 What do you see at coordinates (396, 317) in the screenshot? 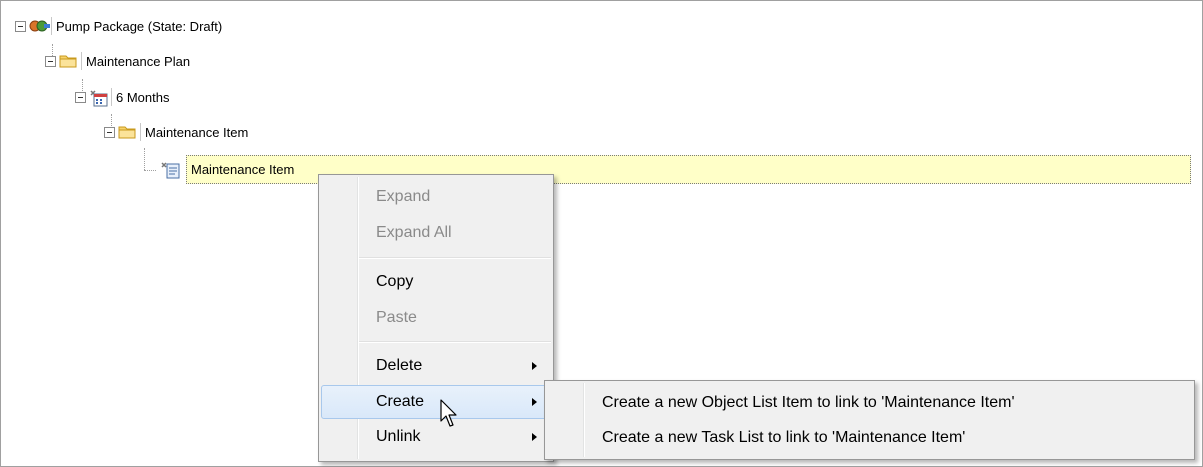
I see `menu-item-label: Paste` at bounding box center [396, 317].